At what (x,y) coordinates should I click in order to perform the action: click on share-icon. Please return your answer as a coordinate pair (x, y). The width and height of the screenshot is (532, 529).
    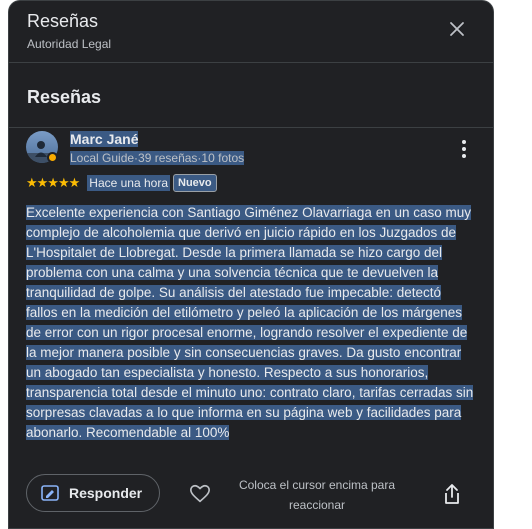
    Looking at the image, I should click on (452, 494).